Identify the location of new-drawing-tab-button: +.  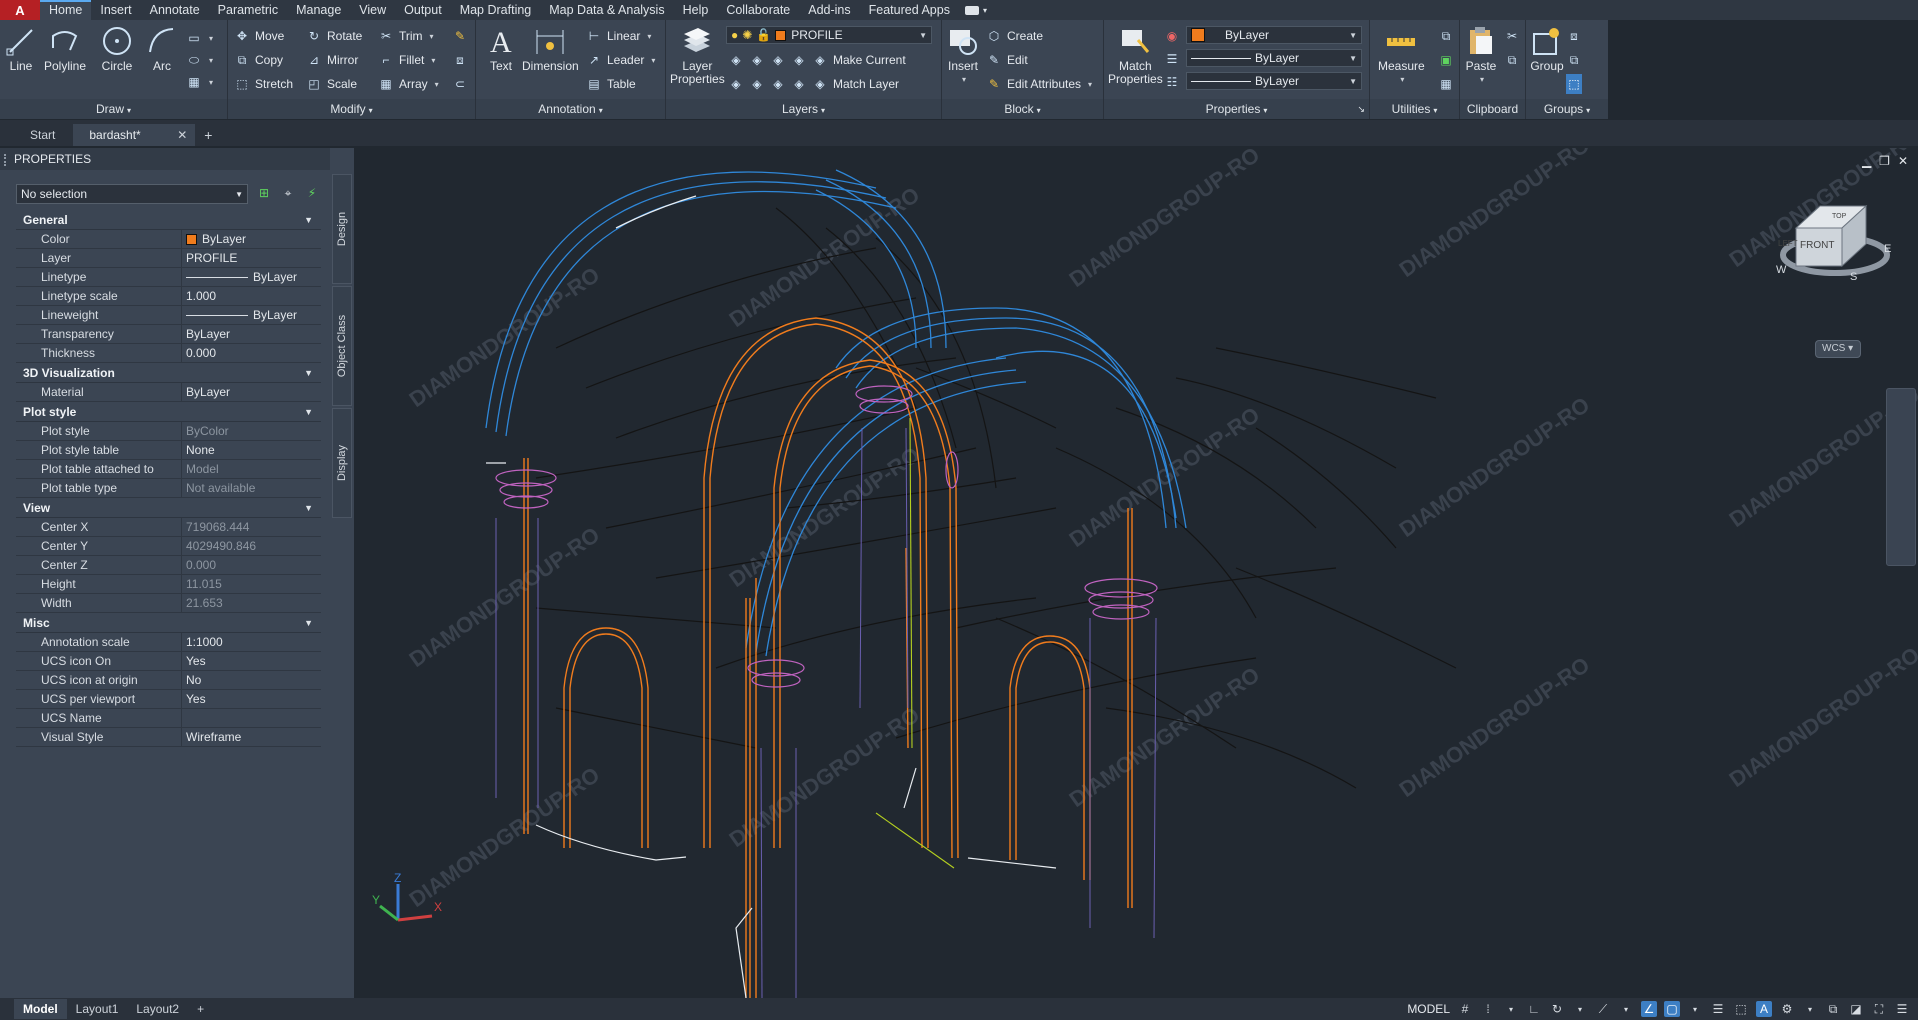
(208, 135).